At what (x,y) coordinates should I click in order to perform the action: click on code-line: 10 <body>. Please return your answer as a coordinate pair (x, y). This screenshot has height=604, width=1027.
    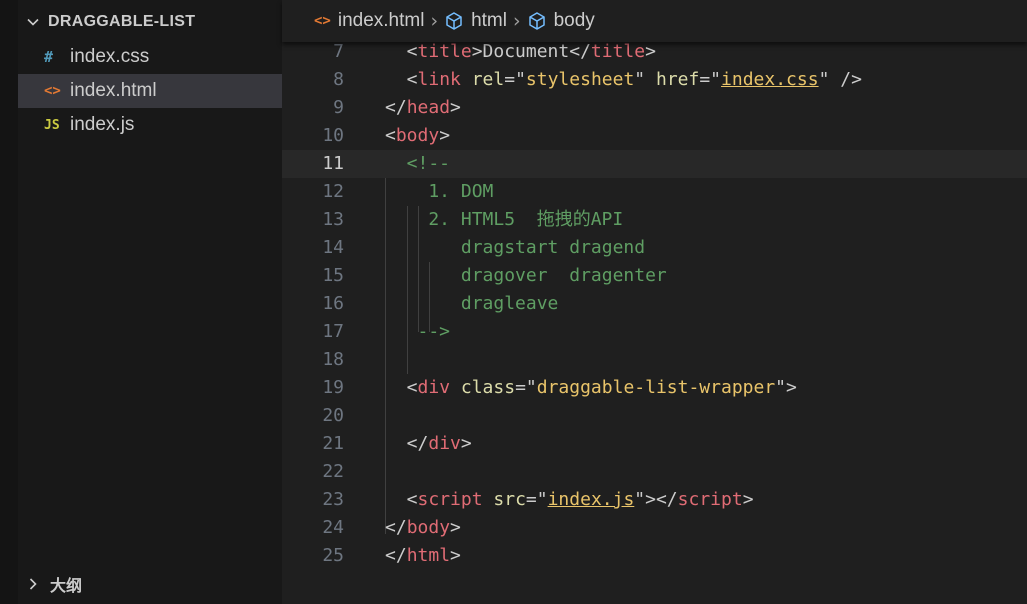
    Looking at the image, I should click on (654, 136).